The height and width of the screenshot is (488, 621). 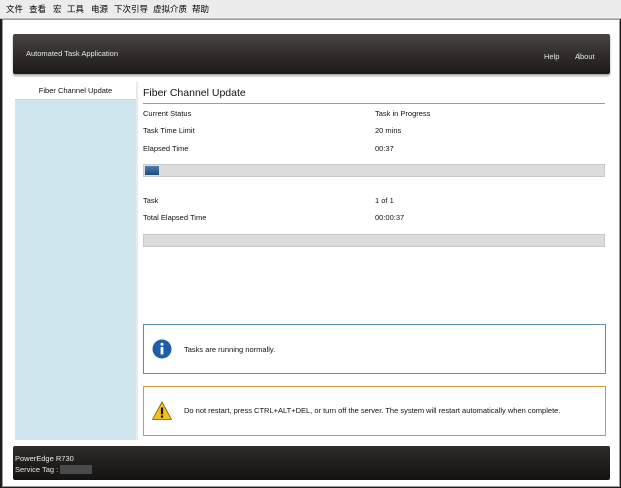 I want to click on total-elapsed-time-value: 00:00:37, so click(x=390, y=217).